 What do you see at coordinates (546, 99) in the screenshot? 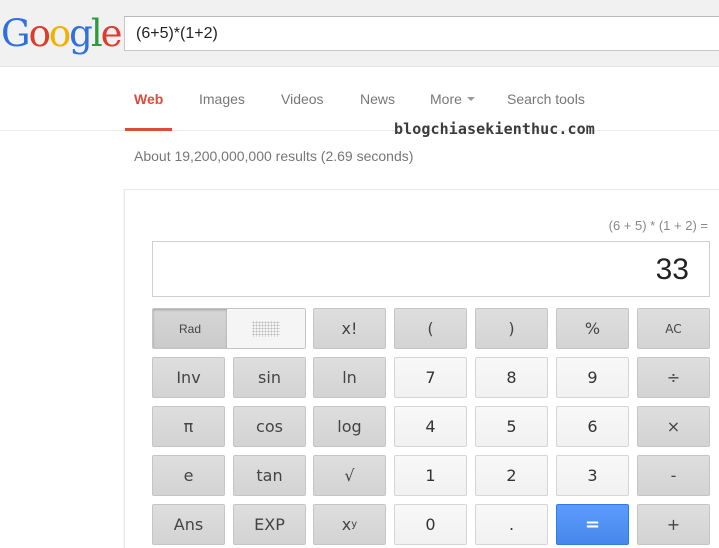
I see `tab-search-tools: Search tools` at bounding box center [546, 99].